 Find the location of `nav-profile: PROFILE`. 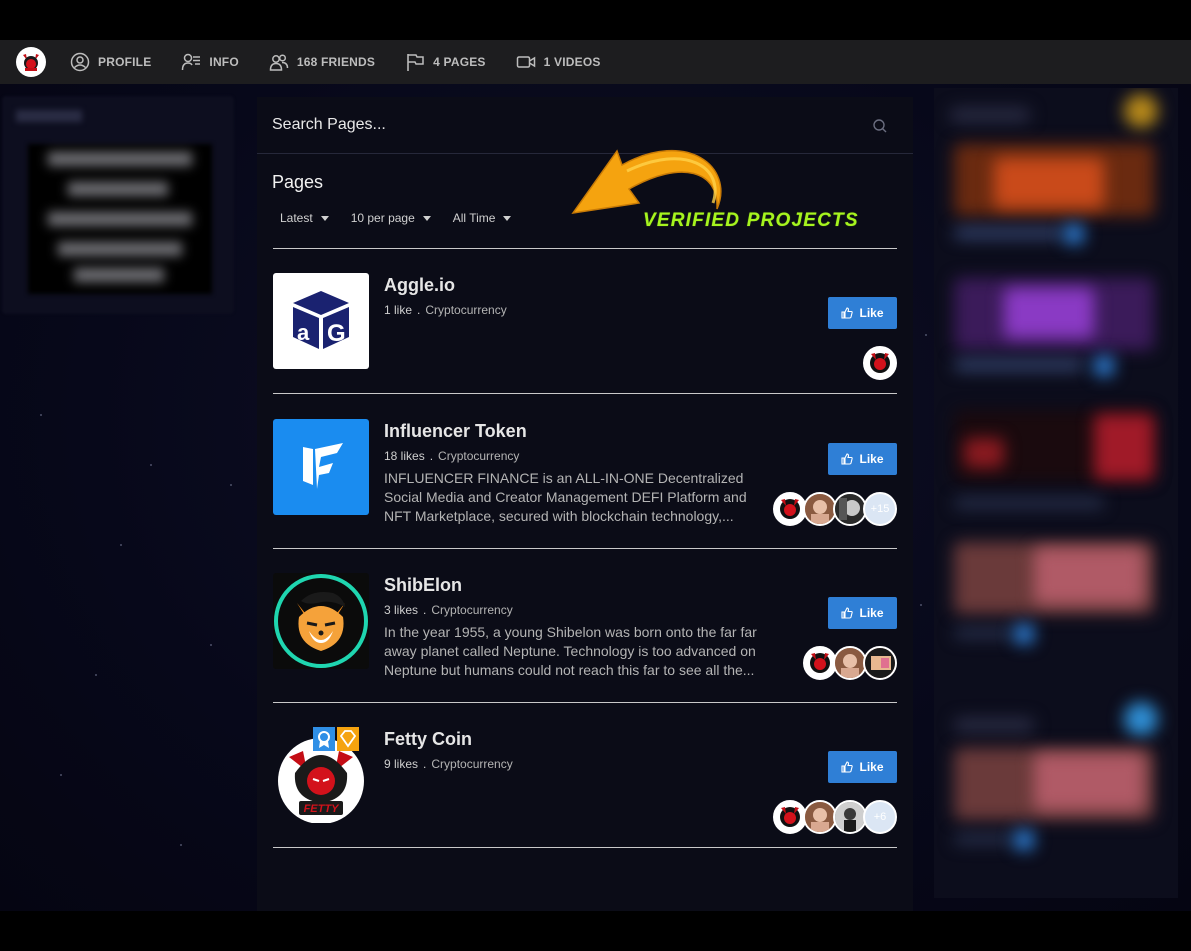

nav-profile: PROFILE is located at coordinates (110, 62).